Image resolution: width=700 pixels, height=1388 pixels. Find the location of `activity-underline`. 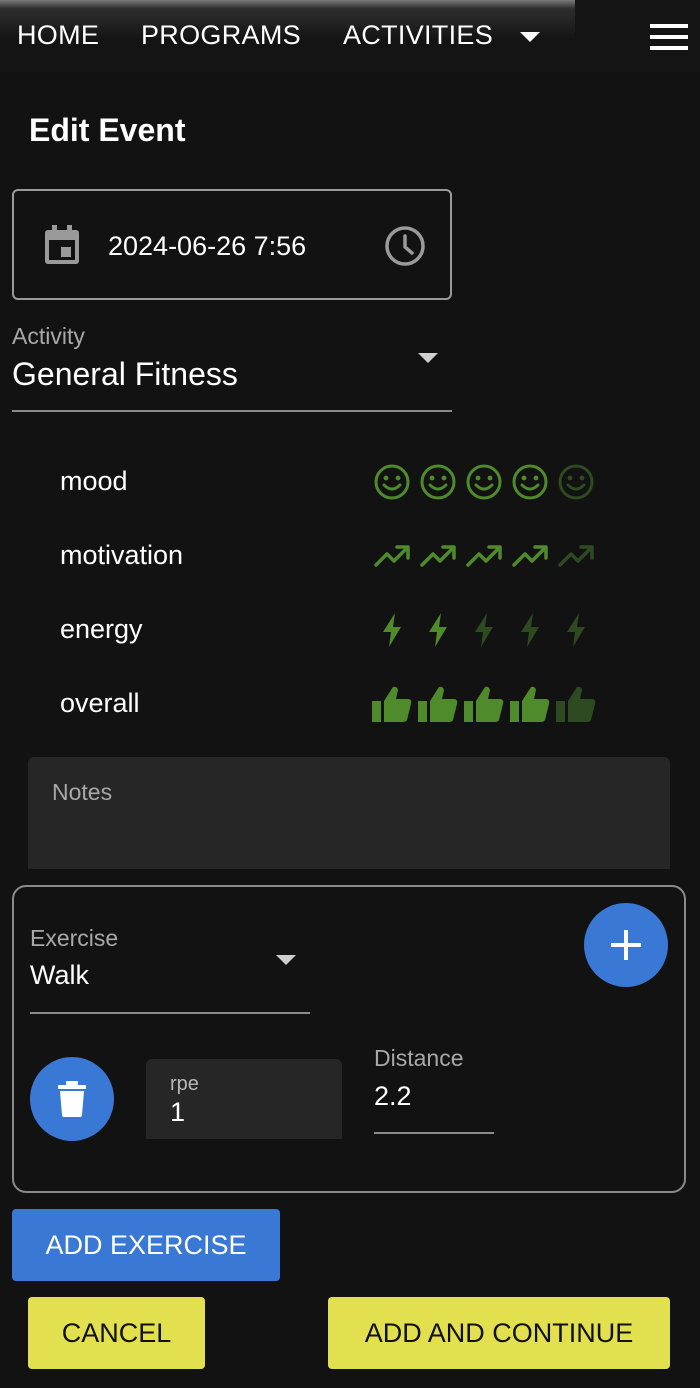

activity-underline is located at coordinates (232, 411).